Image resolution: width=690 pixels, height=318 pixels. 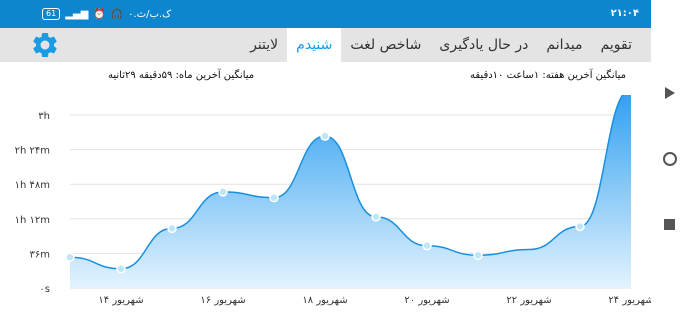 I want to click on y-tick-label: ۳۶m, so click(x=40, y=254).